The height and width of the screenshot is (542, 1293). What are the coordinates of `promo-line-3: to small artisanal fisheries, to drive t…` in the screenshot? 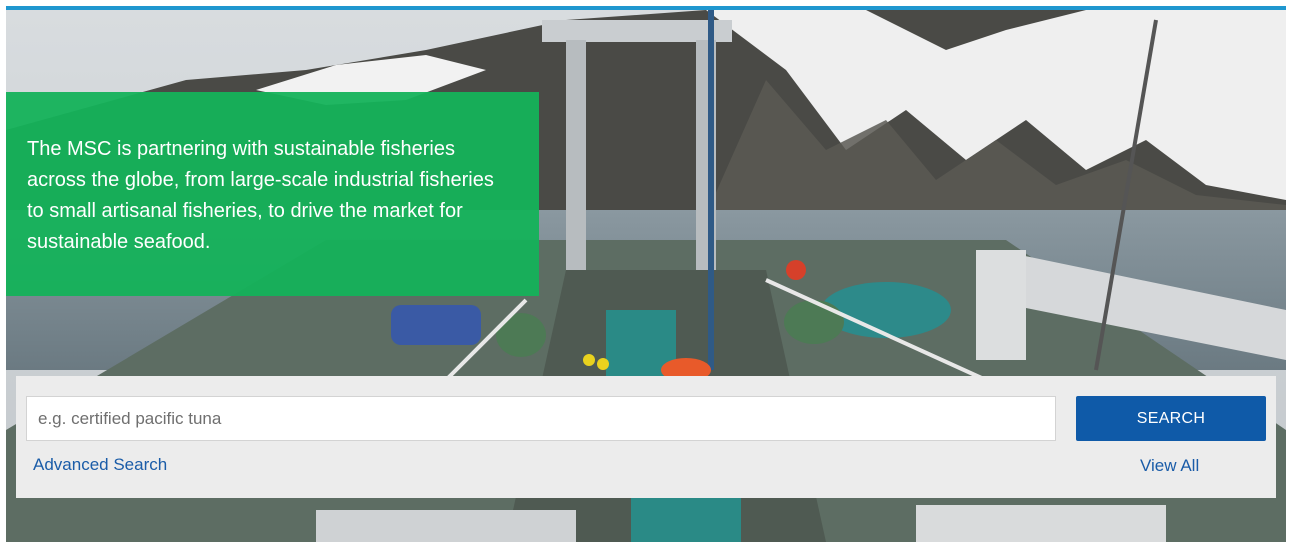 It's located at (245, 211).